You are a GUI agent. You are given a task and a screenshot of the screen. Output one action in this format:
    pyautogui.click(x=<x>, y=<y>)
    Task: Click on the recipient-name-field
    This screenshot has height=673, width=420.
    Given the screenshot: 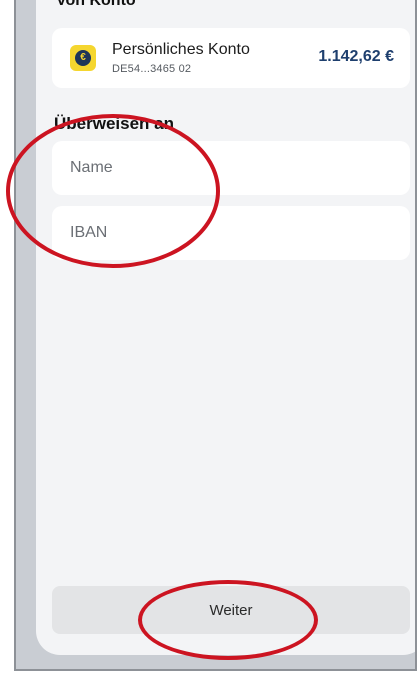 What is the action you would take?
    pyautogui.click(x=231, y=168)
    